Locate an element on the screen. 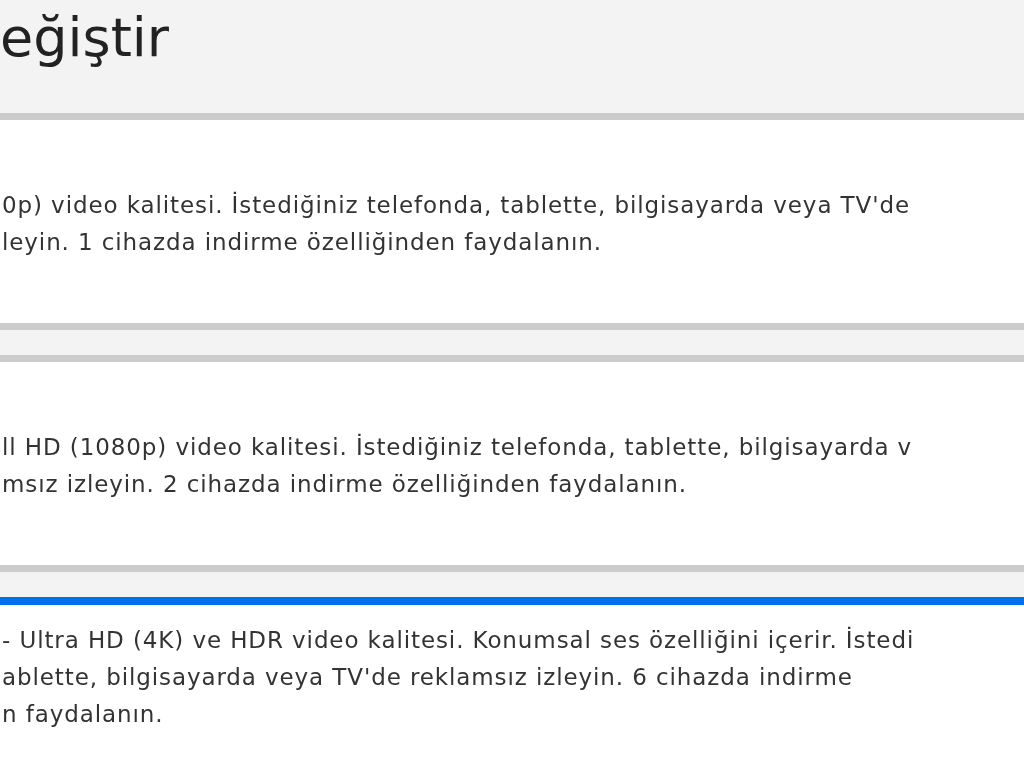  plan-description: ll HD (1080p) video kalitesi. İstediğiniz telefonda, tablette, bilgisayarda v is located at coordinates (457, 447).